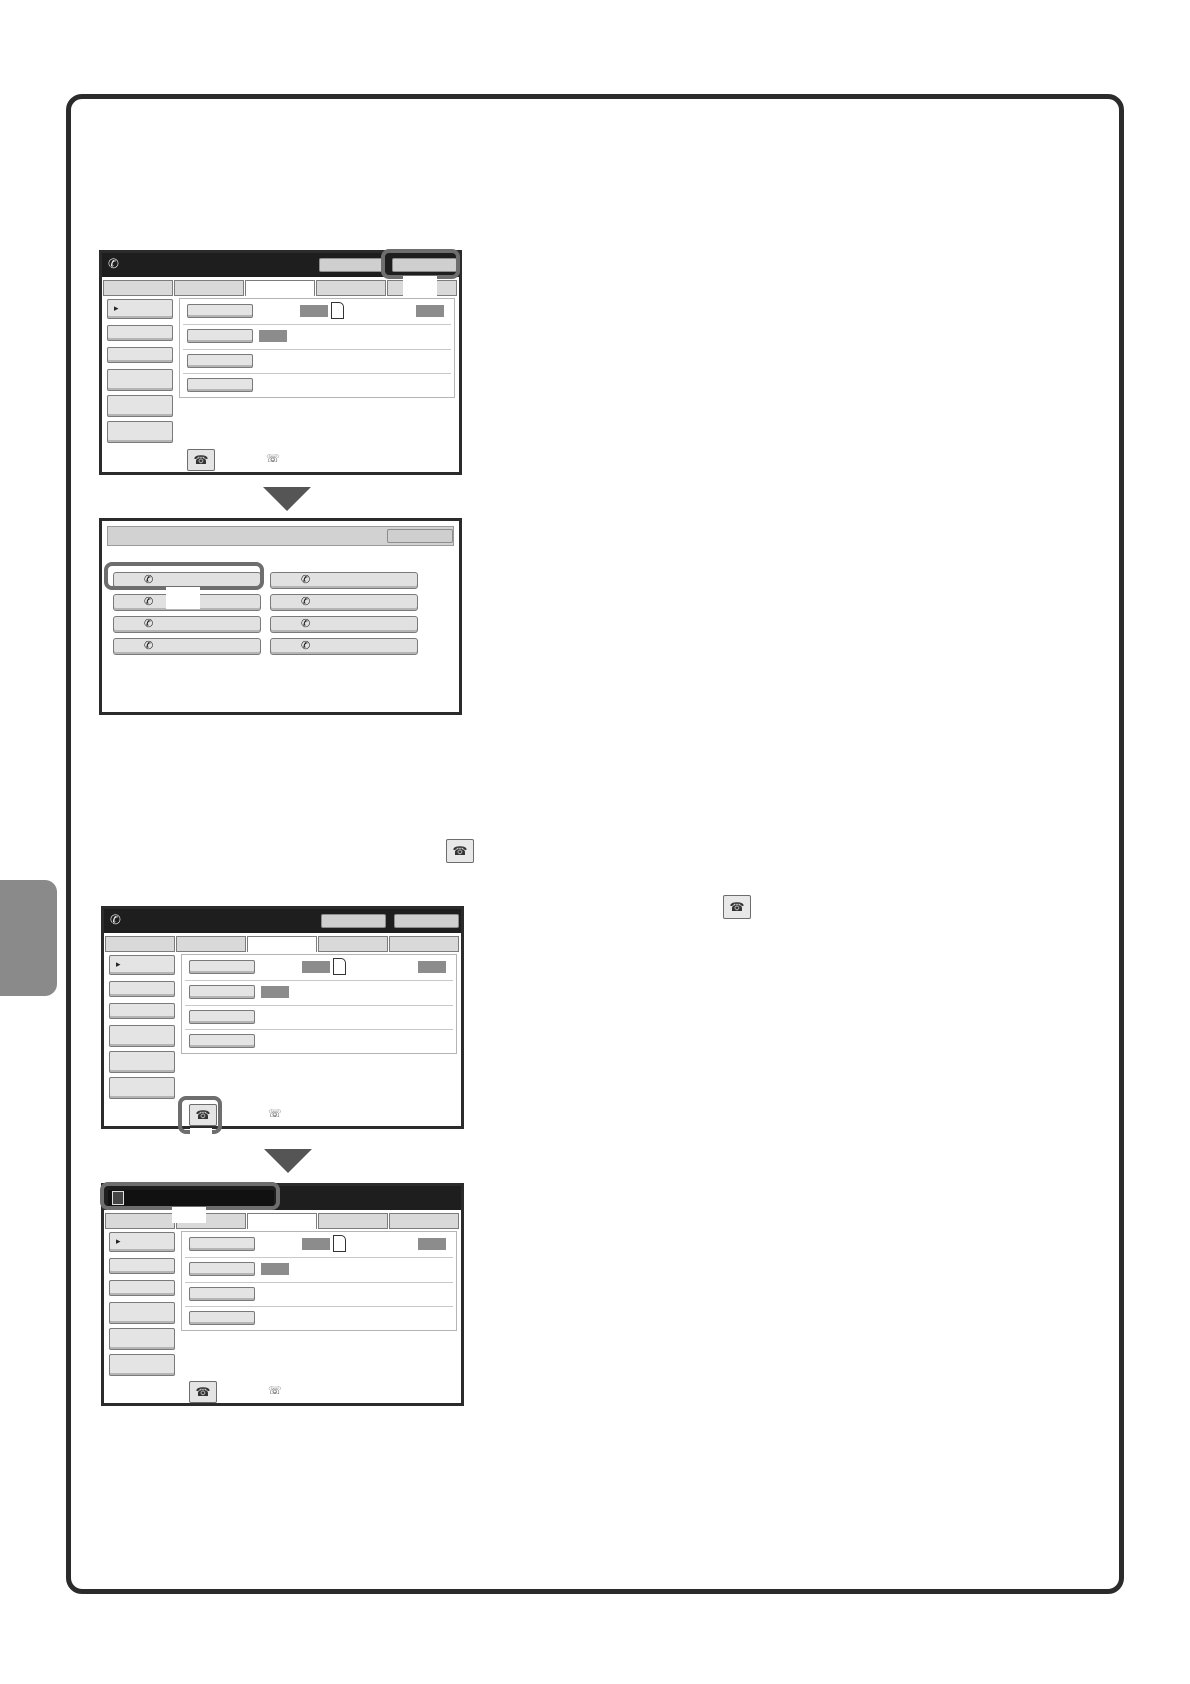 The image size is (1190, 1684). What do you see at coordinates (187, 624) in the screenshot?
I see `speed-dial-button-3: ✆` at bounding box center [187, 624].